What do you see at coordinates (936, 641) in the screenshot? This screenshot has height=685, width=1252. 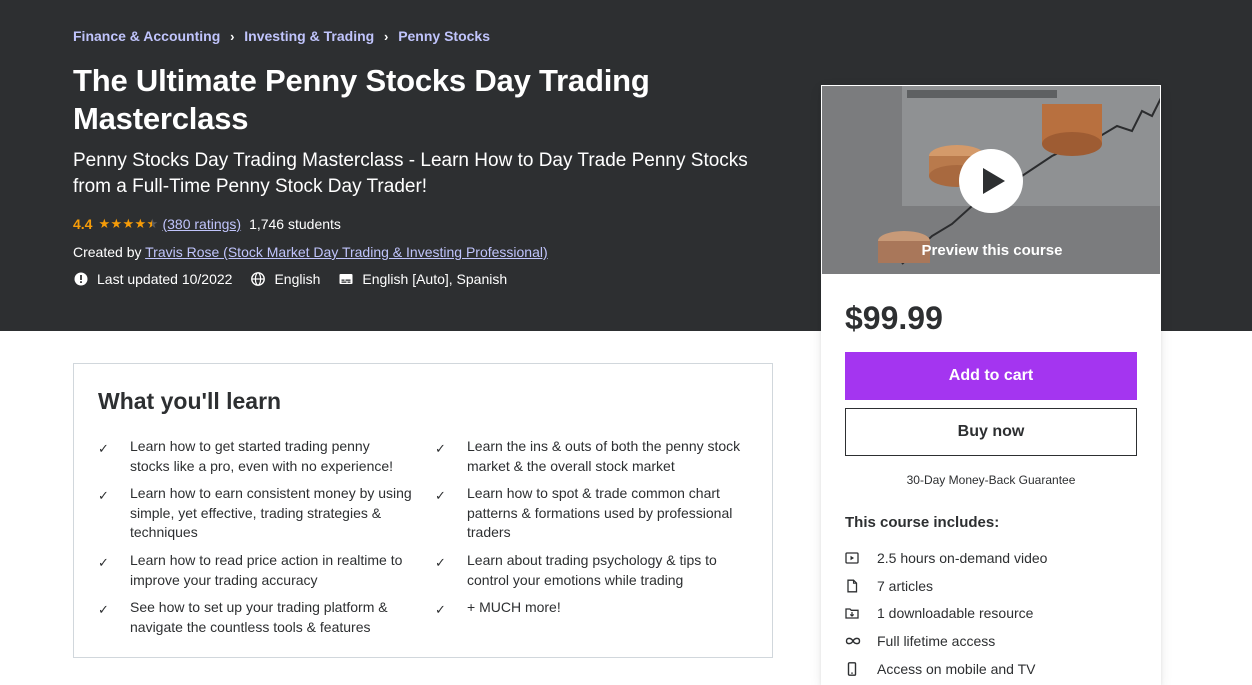 I see `includes-item-label: Full lifetime access` at bounding box center [936, 641].